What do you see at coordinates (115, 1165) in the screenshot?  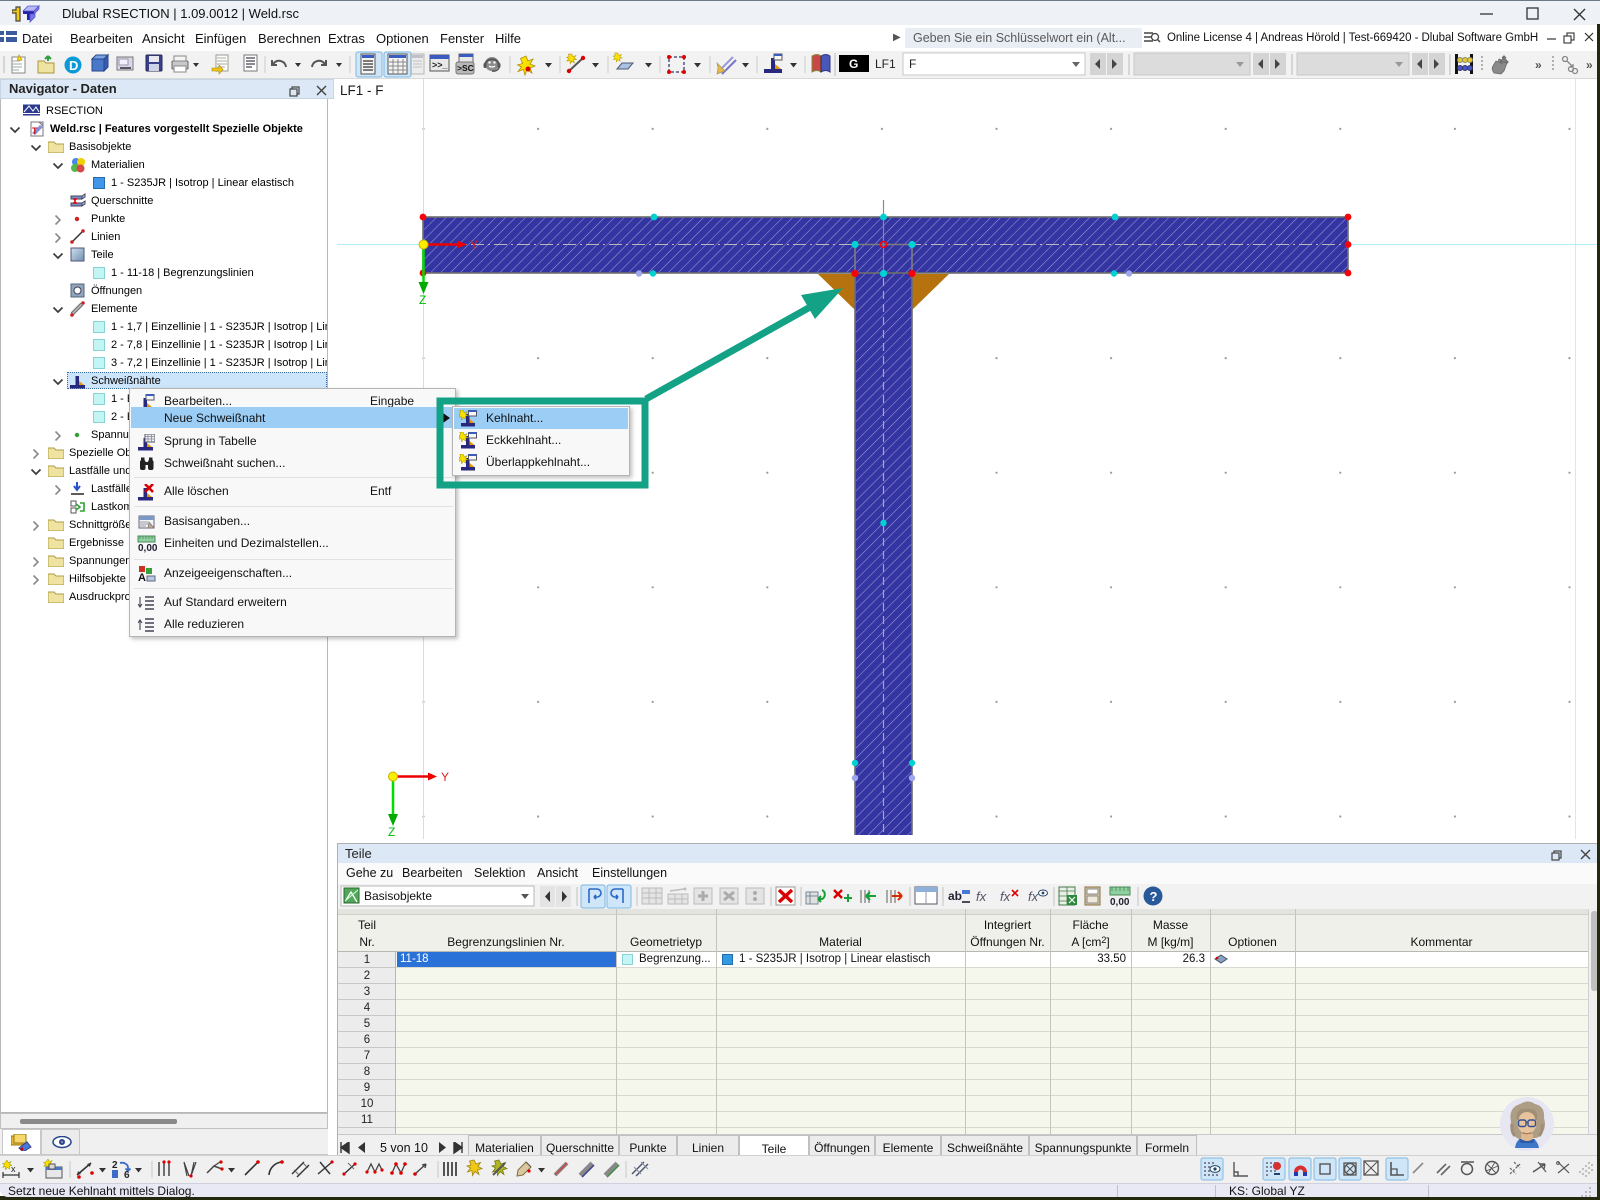 I see `svg-text: 2` at bounding box center [115, 1165].